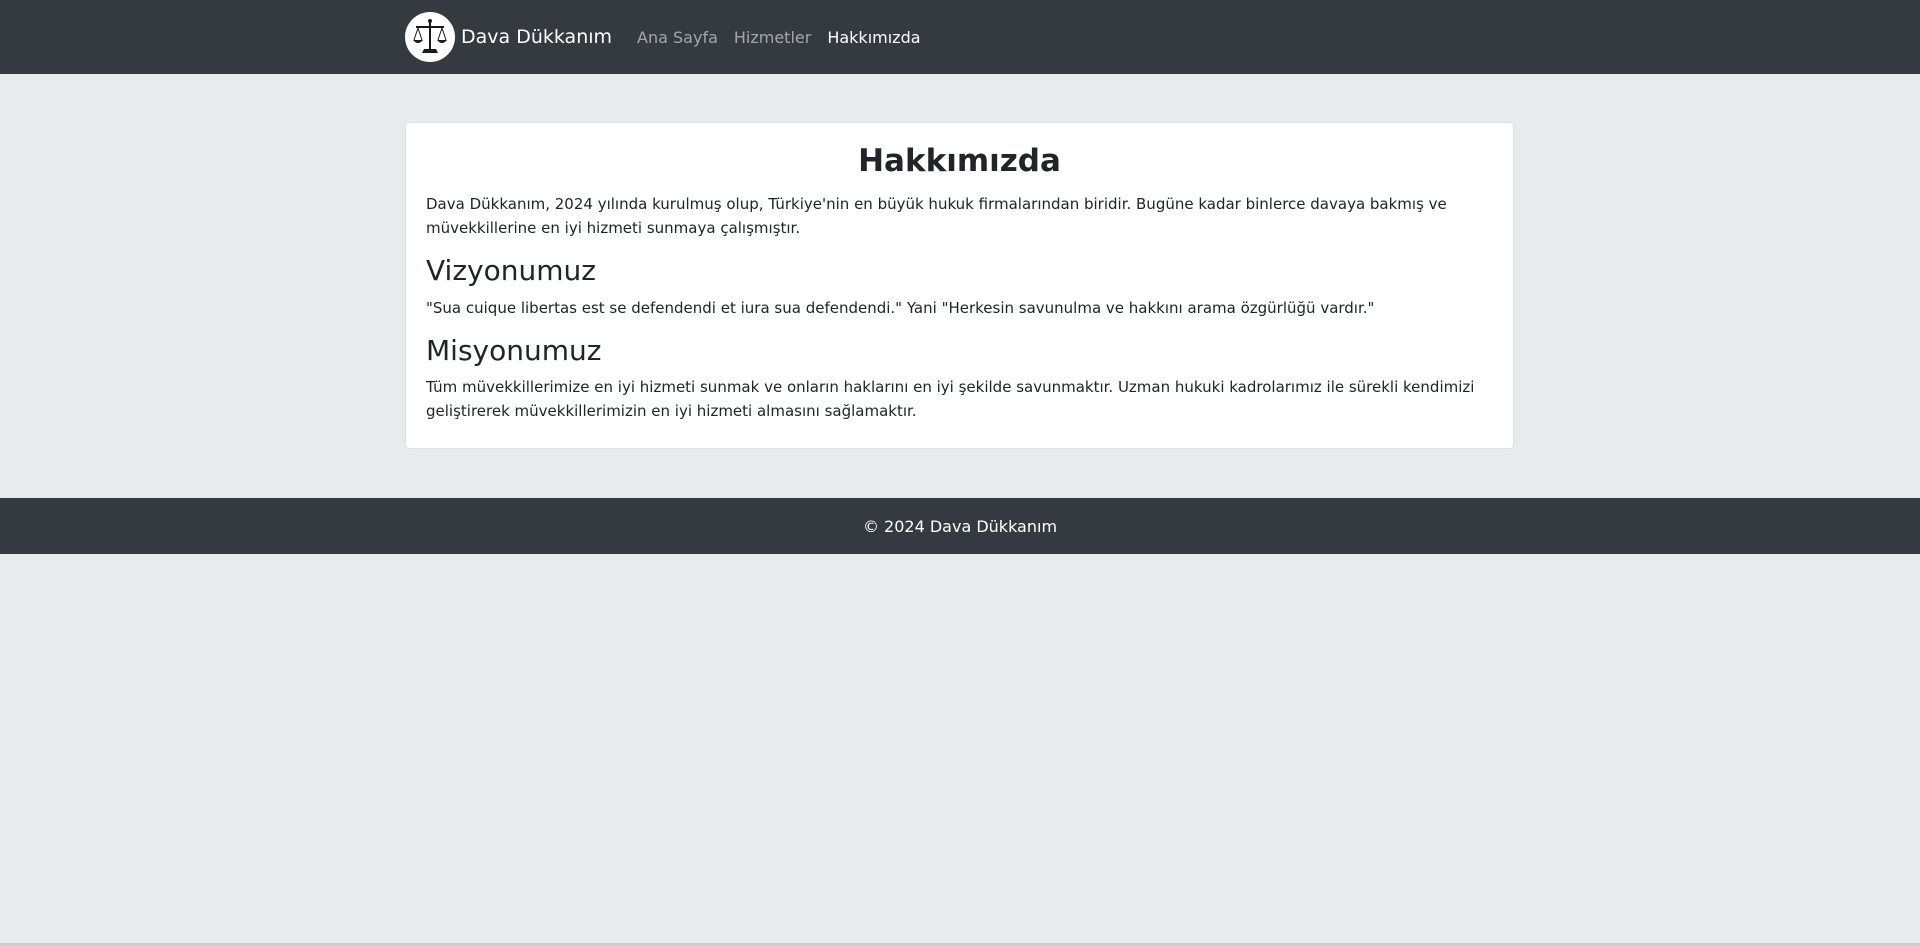 Image resolution: width=1920 pixels, height=945 pixels. I want to click on vision-heading: Vizyonumuz, so click(511, 271).